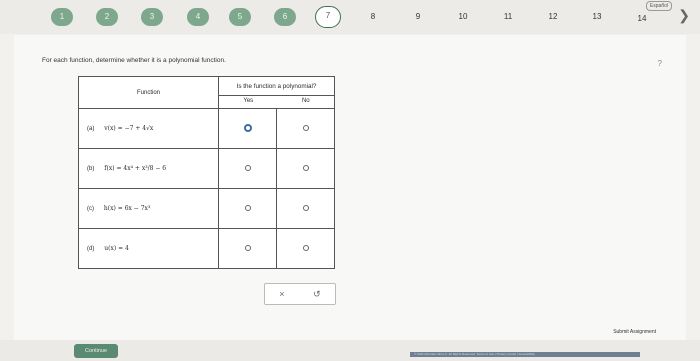  What do you see at coordinates (129, 128) in the screenshot?
I see `function-expression: v(x) = −7 + 4√x` at bounding box center [129, 128].